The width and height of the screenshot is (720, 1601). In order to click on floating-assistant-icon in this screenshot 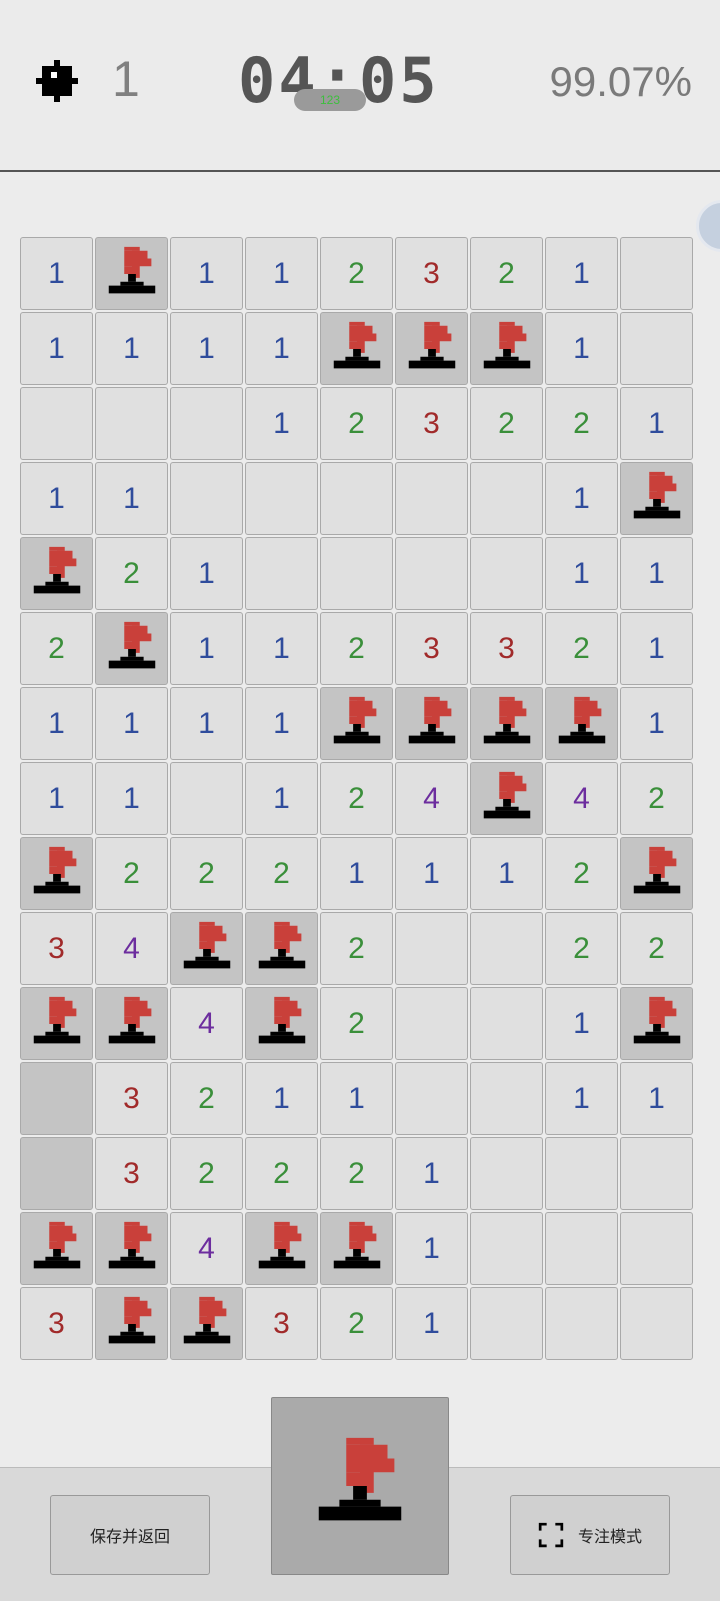, I will do `click(708, 226)`.